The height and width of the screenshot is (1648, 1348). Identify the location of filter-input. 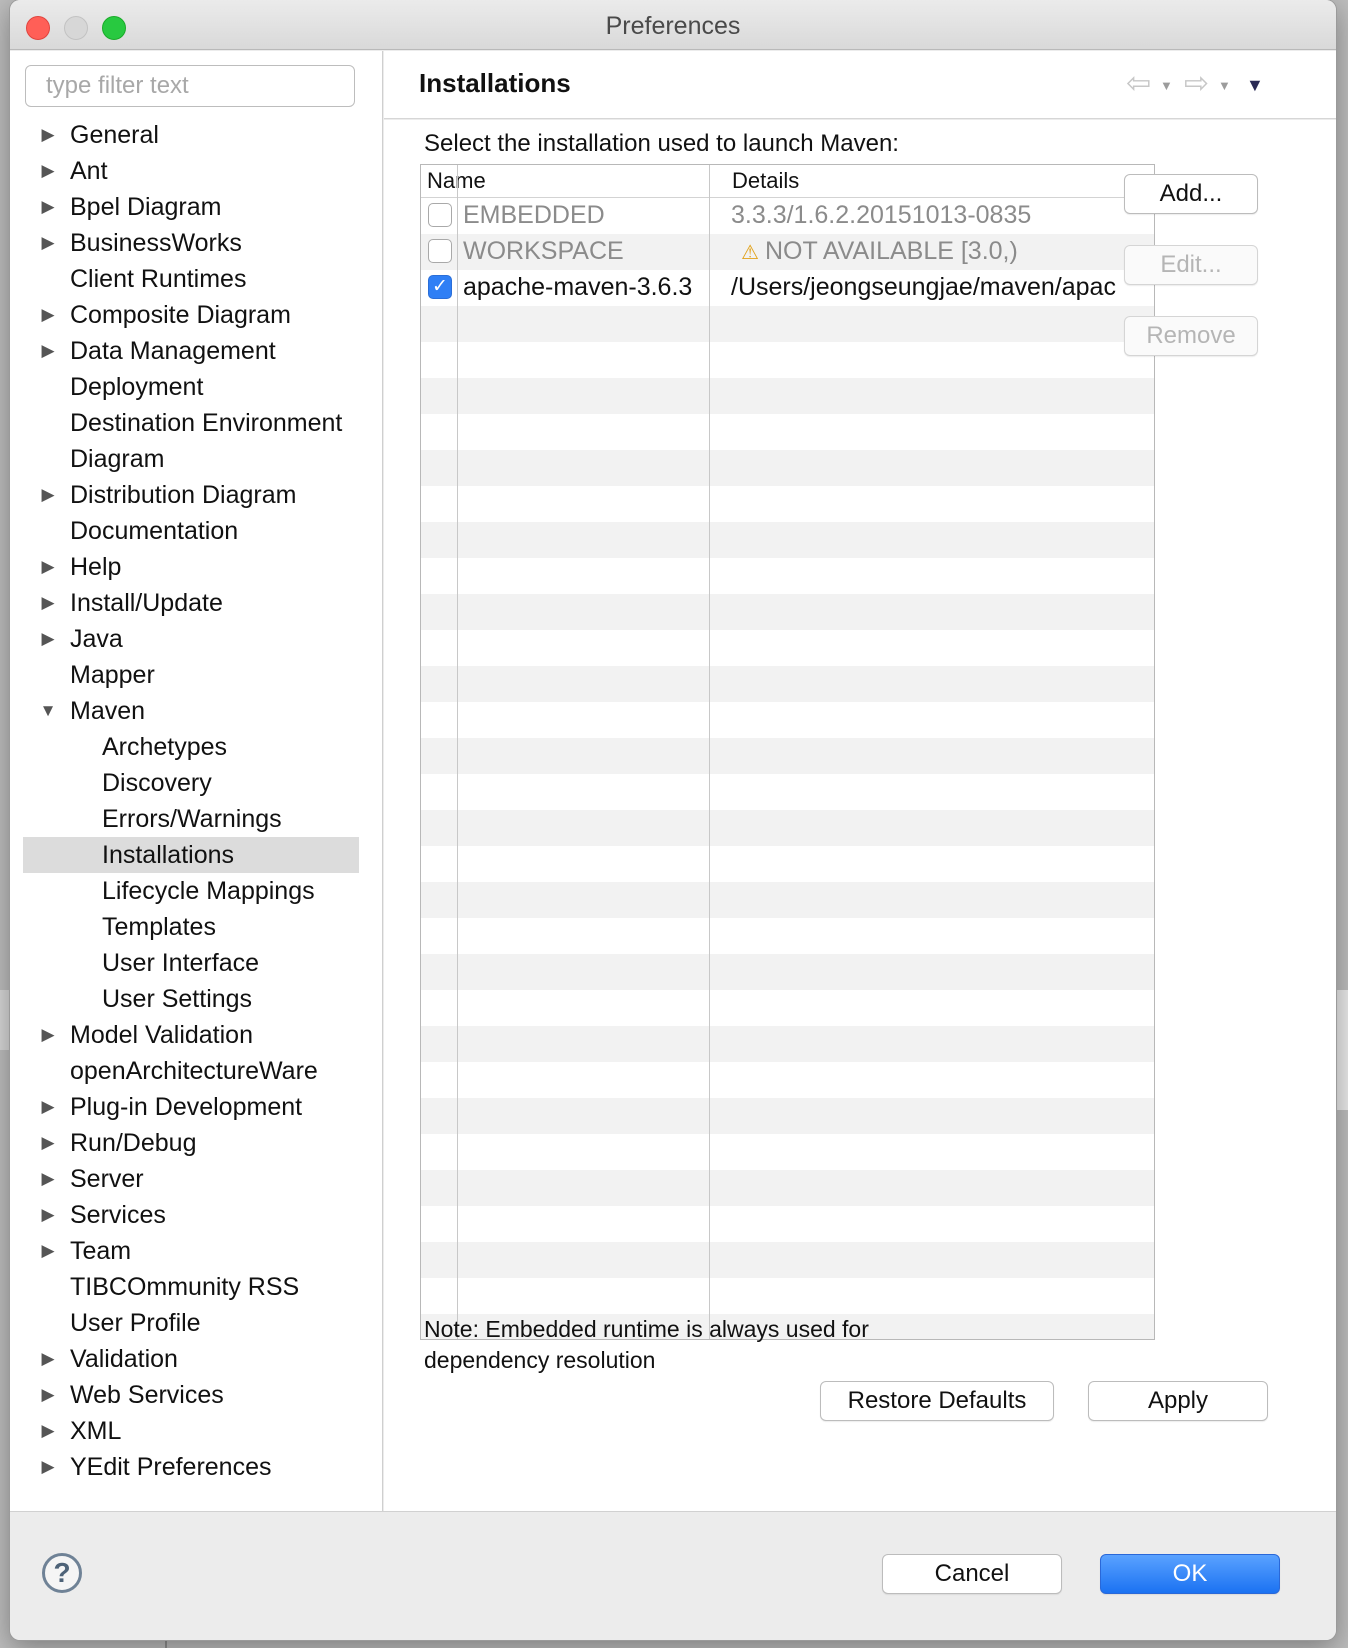
(190, 86).